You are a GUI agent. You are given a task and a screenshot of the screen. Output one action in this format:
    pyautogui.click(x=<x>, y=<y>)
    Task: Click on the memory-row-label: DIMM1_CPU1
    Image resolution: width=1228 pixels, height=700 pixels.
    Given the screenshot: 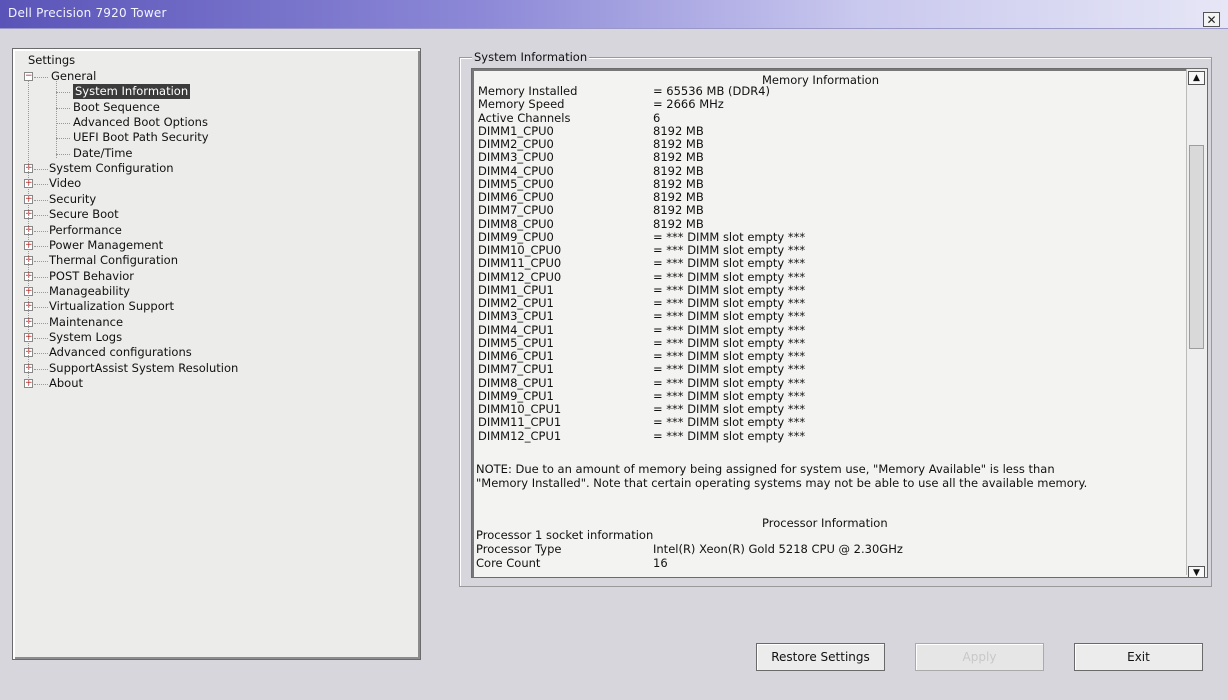 What is the action you would take?
    pyautogui.click(x=516, y=289)
    